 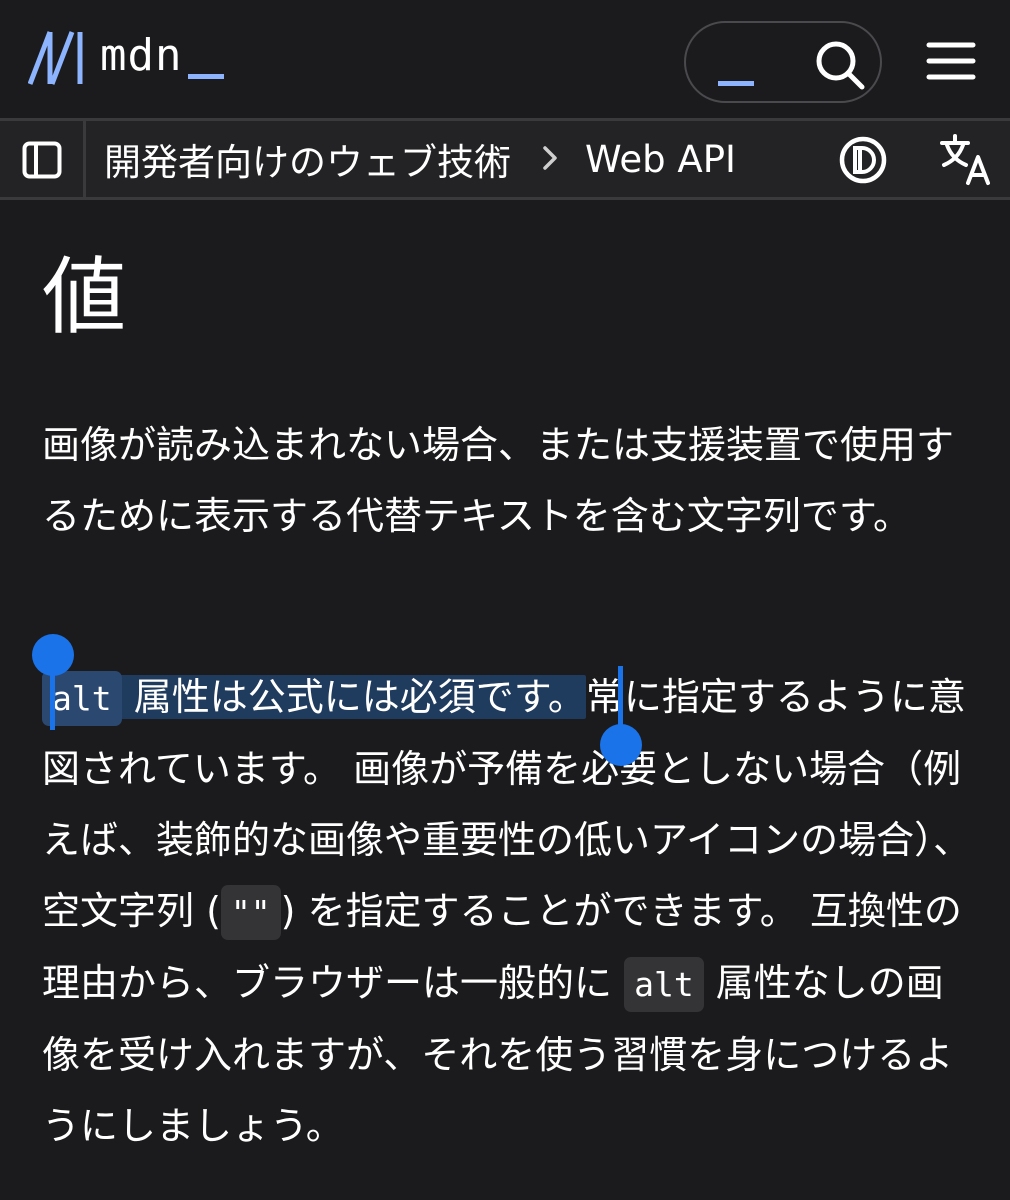 I want to click on chevron-right-icon, so click(x=550, y=159).